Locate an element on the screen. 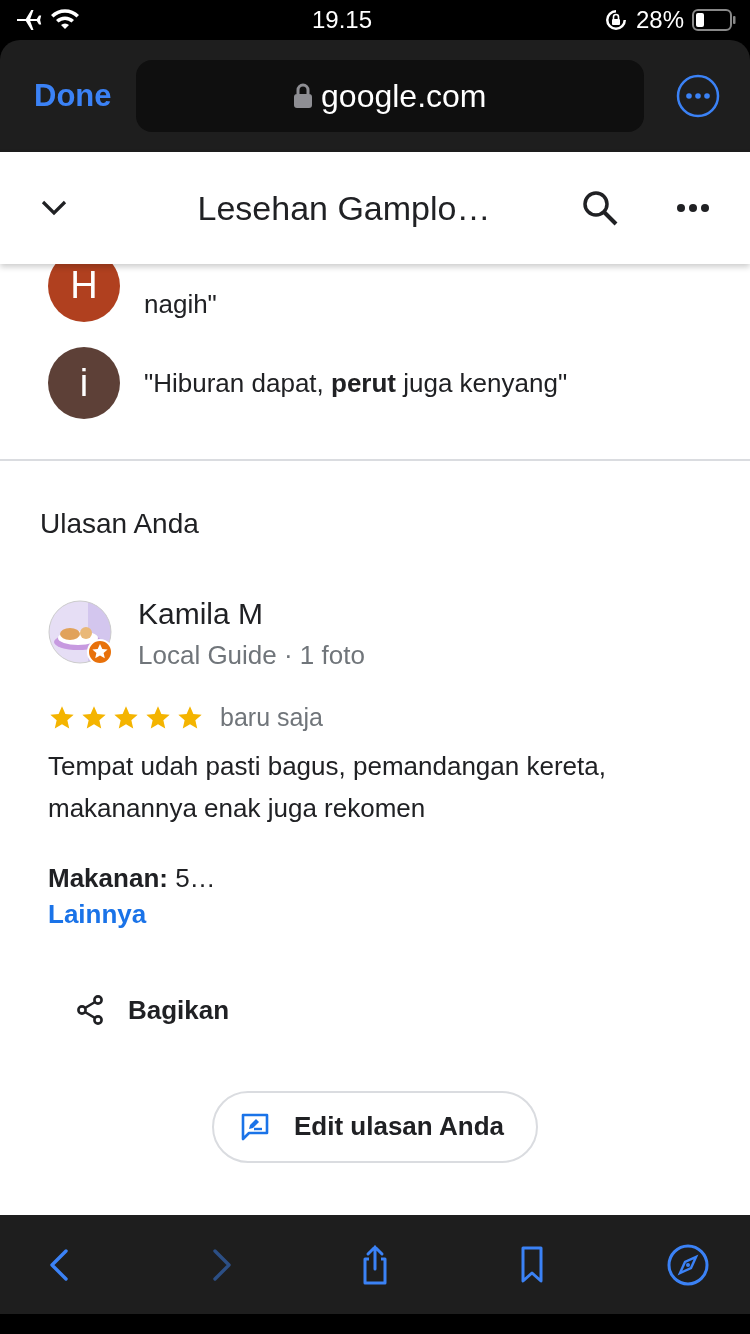  clock-time: 19.15 is located at coordinates (341, 20).